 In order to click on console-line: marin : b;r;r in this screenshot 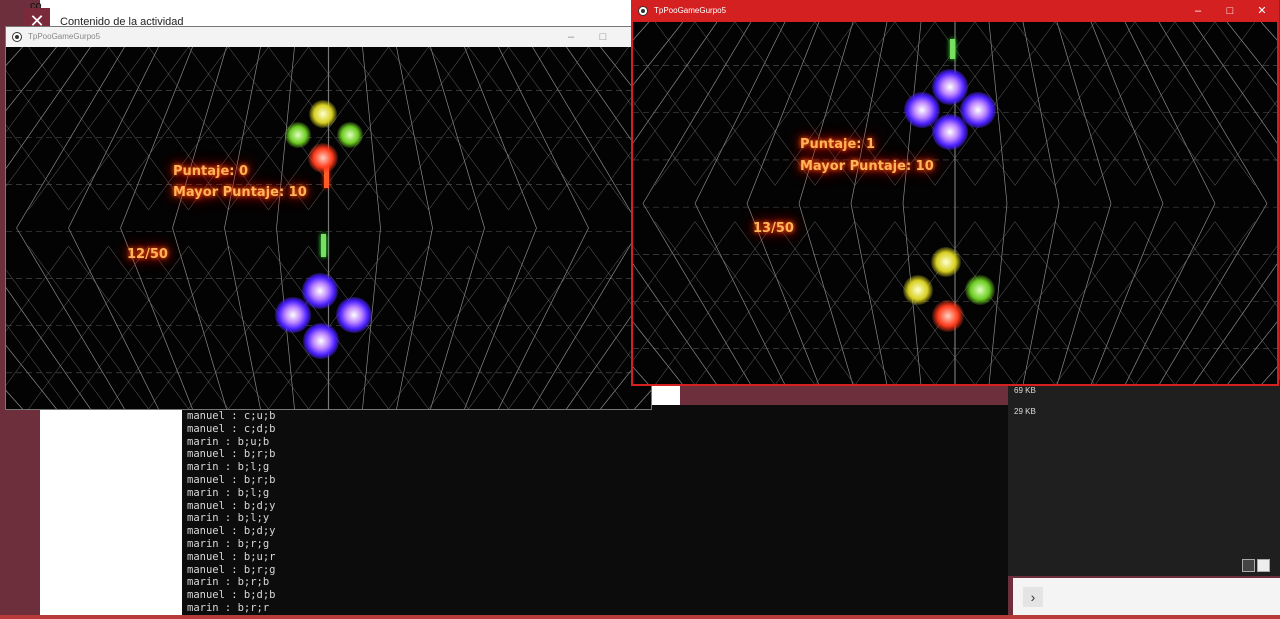, I will do `click(228, 607)`.